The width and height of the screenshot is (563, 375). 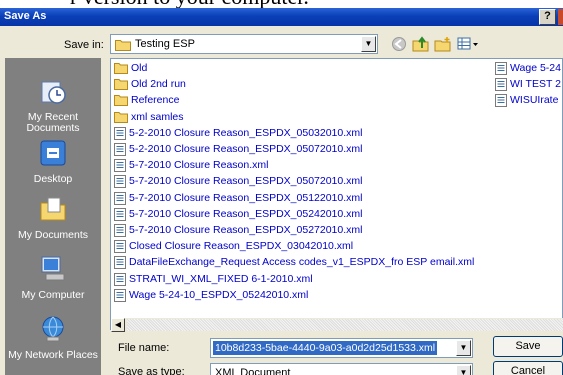 I want to click on desktop-icon, so click(x=53, y=154).